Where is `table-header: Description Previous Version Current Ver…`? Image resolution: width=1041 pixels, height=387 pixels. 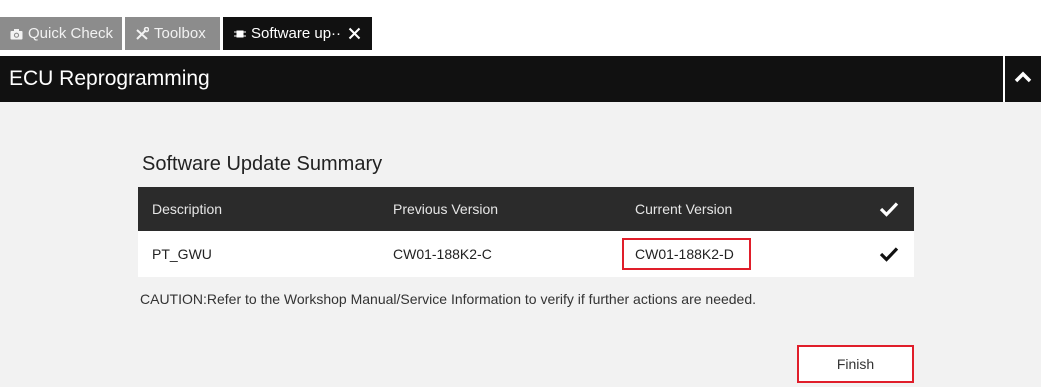 table-header: Description Previous Version Current Ver… is located at coordinates (526, 209).